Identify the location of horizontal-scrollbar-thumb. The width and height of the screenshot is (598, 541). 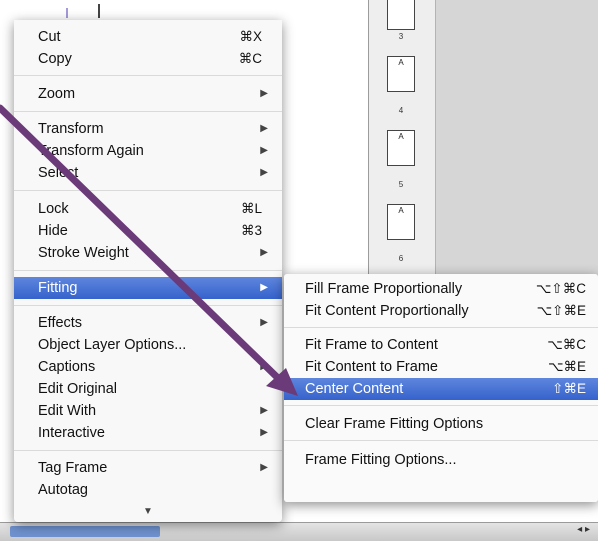
(85, 531).